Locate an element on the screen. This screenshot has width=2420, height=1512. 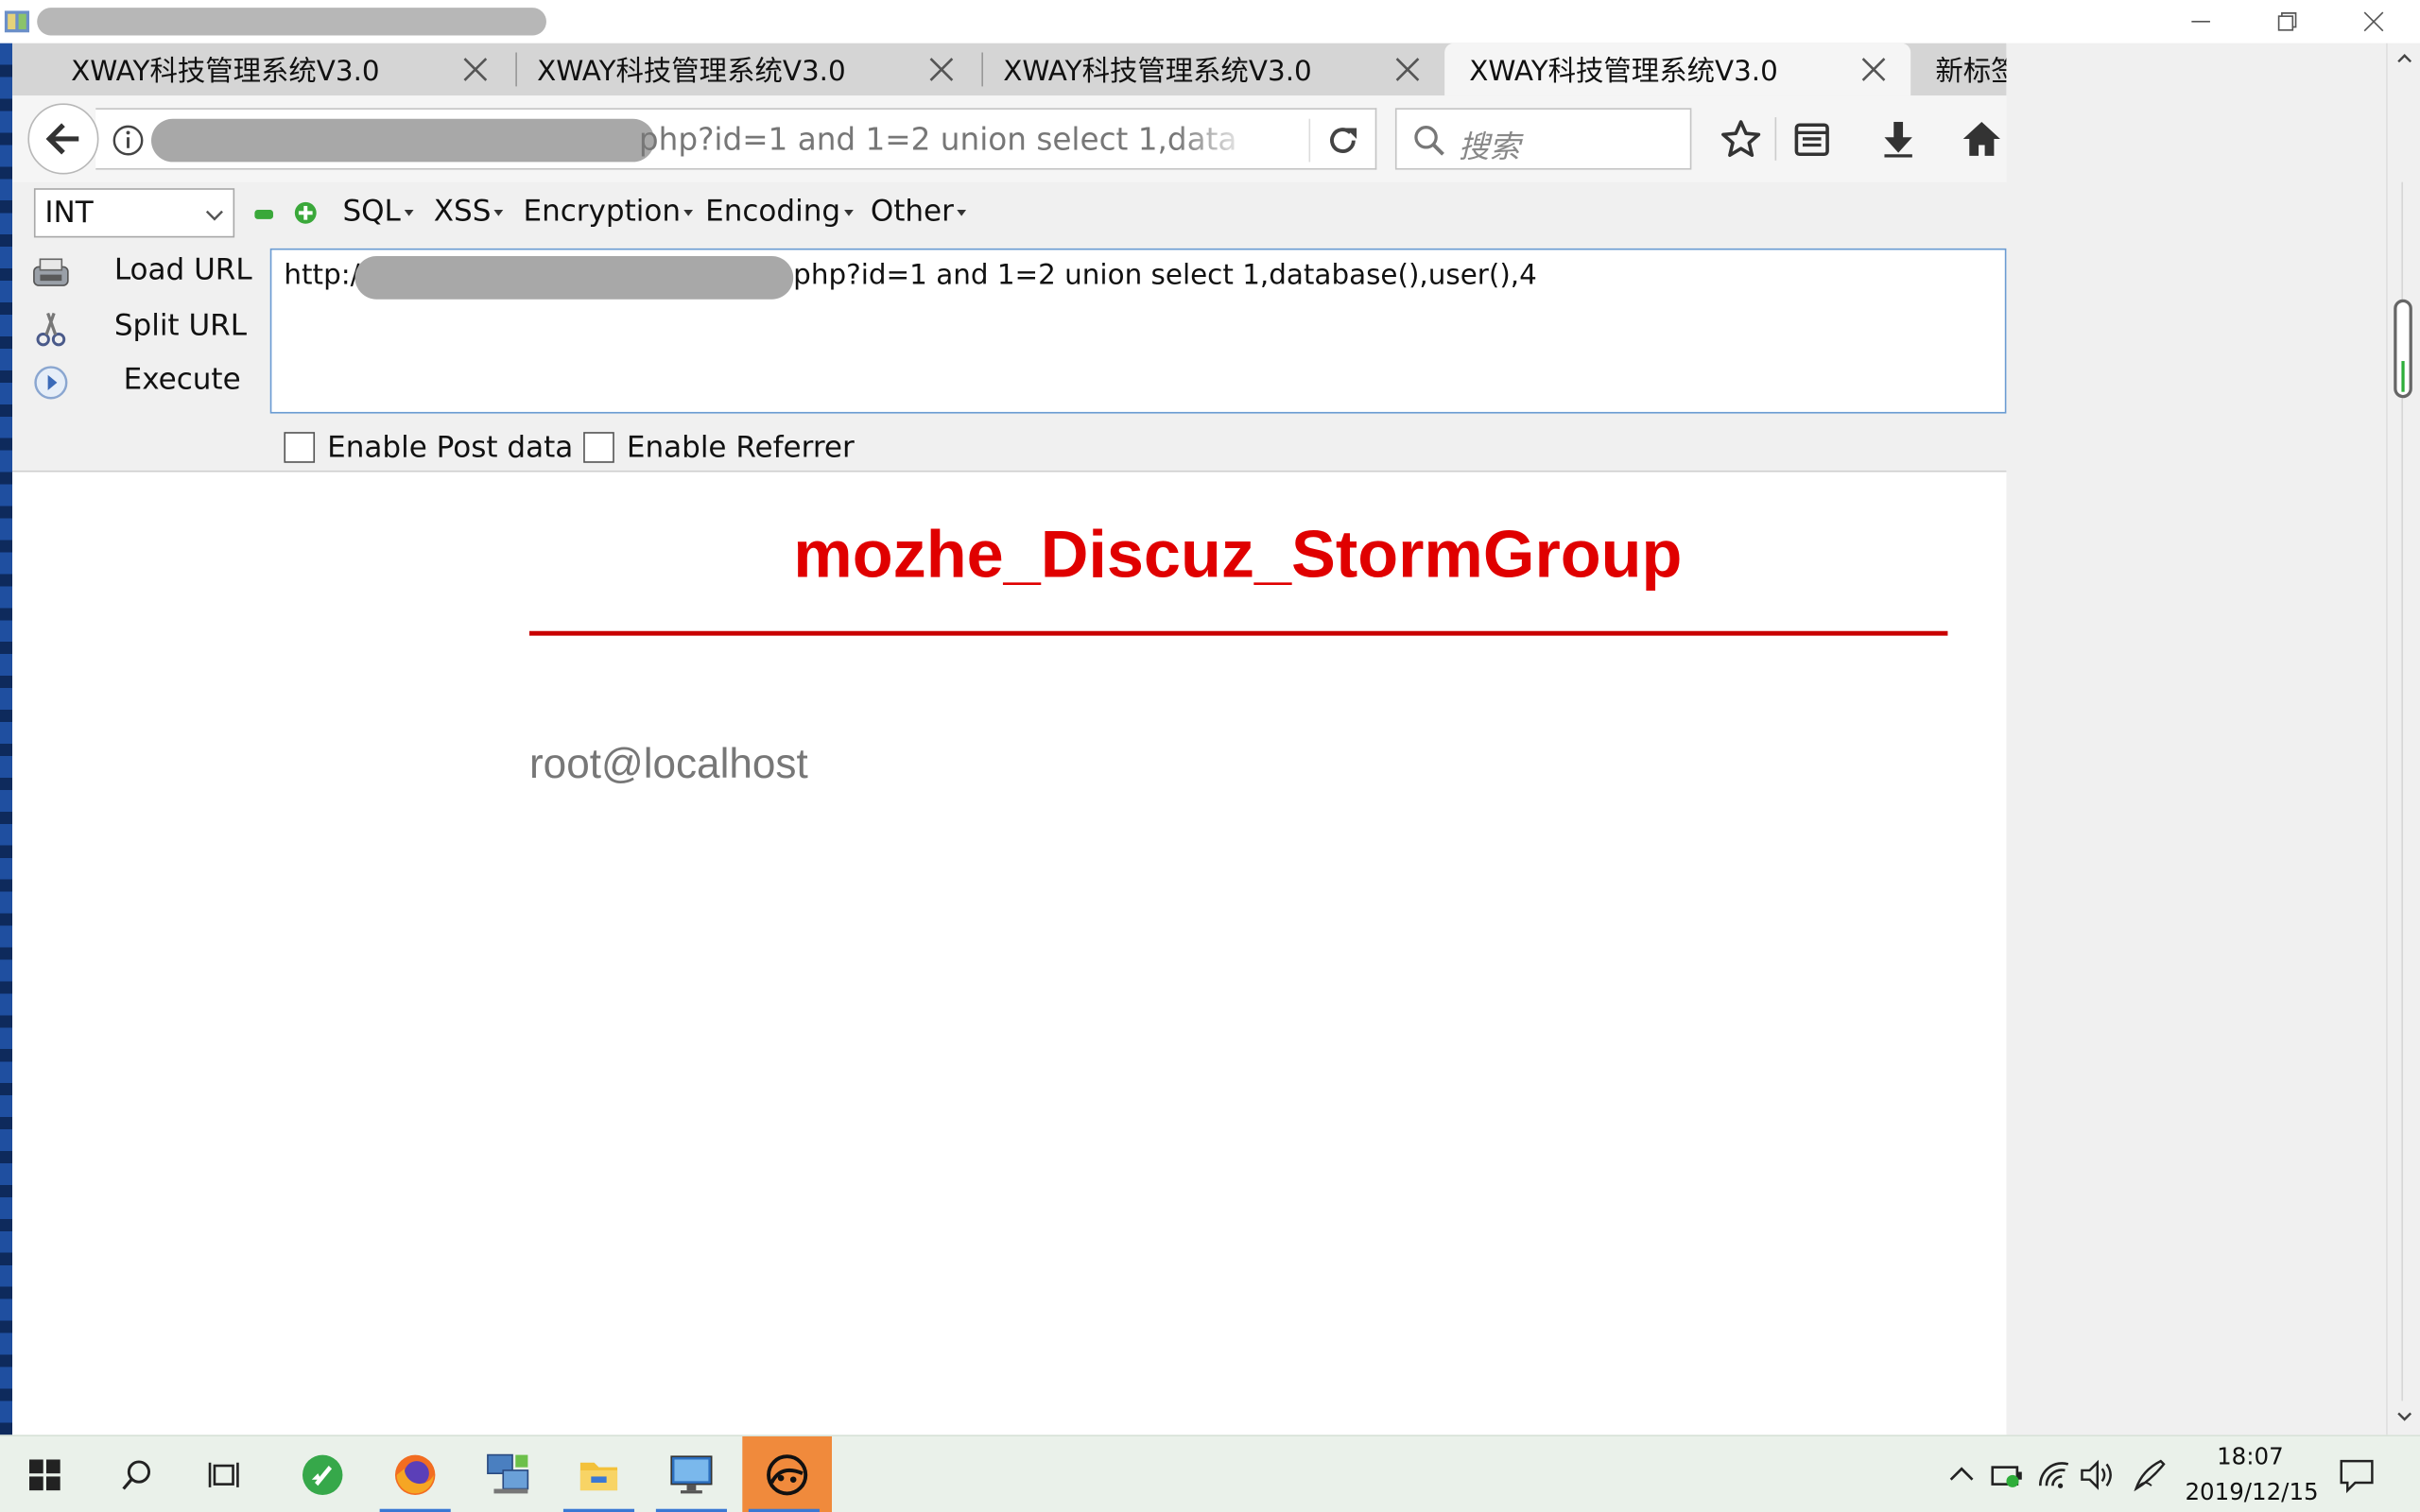
taskbar-active-app is located at coordinates (787, 1473).